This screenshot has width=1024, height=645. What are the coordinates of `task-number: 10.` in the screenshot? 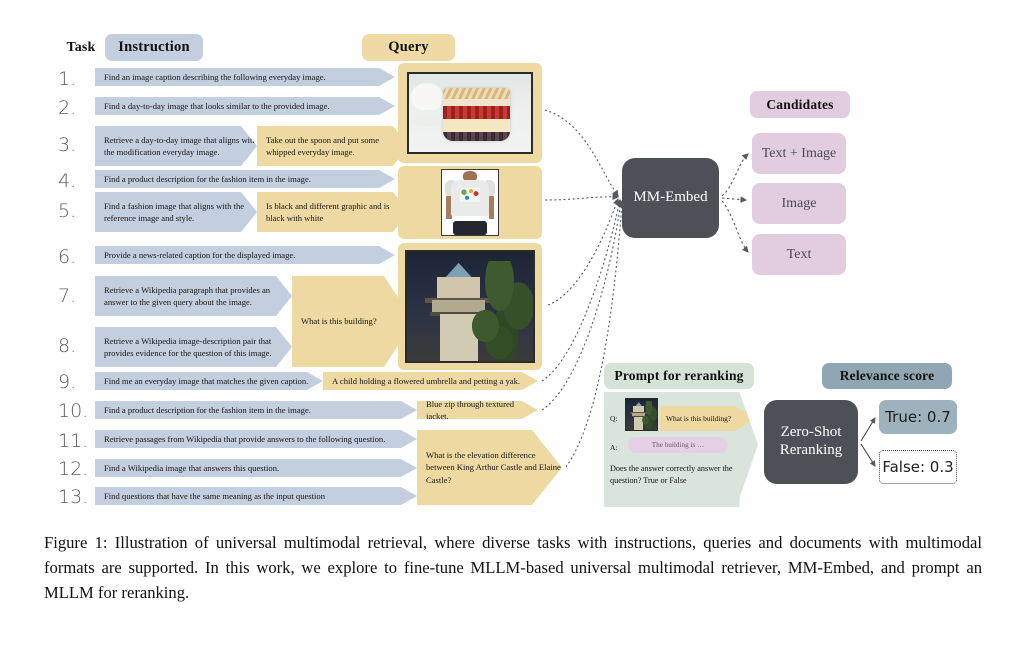 It's located at (73, 411).